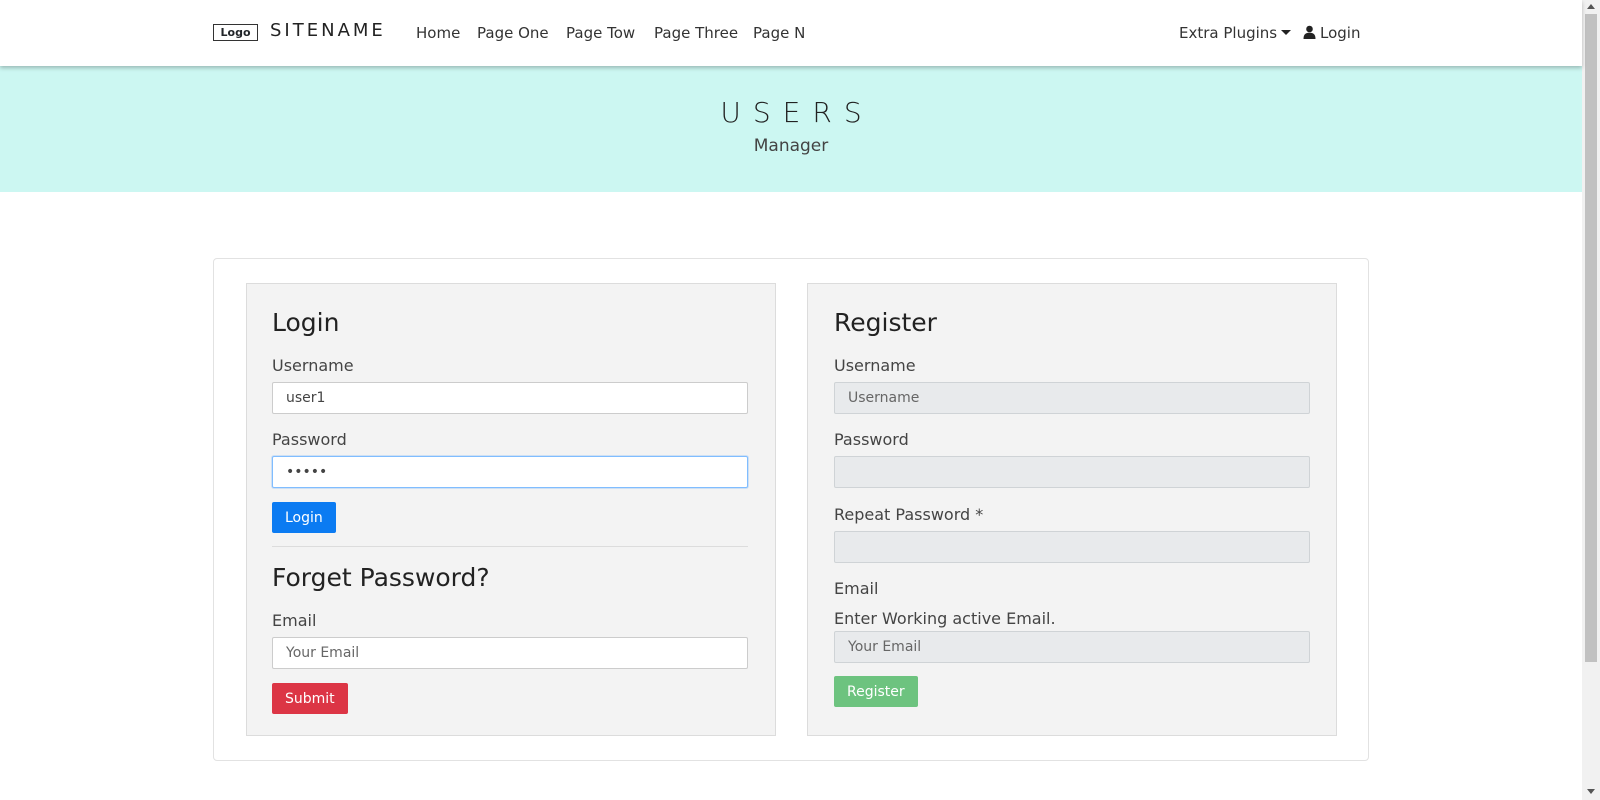 The width and height of the screenshot is (1600, 800). What do you see at coordinates (1072, 547) in the screenshot?
I see `repeat-password-input` at bounding box center [1072, 547].